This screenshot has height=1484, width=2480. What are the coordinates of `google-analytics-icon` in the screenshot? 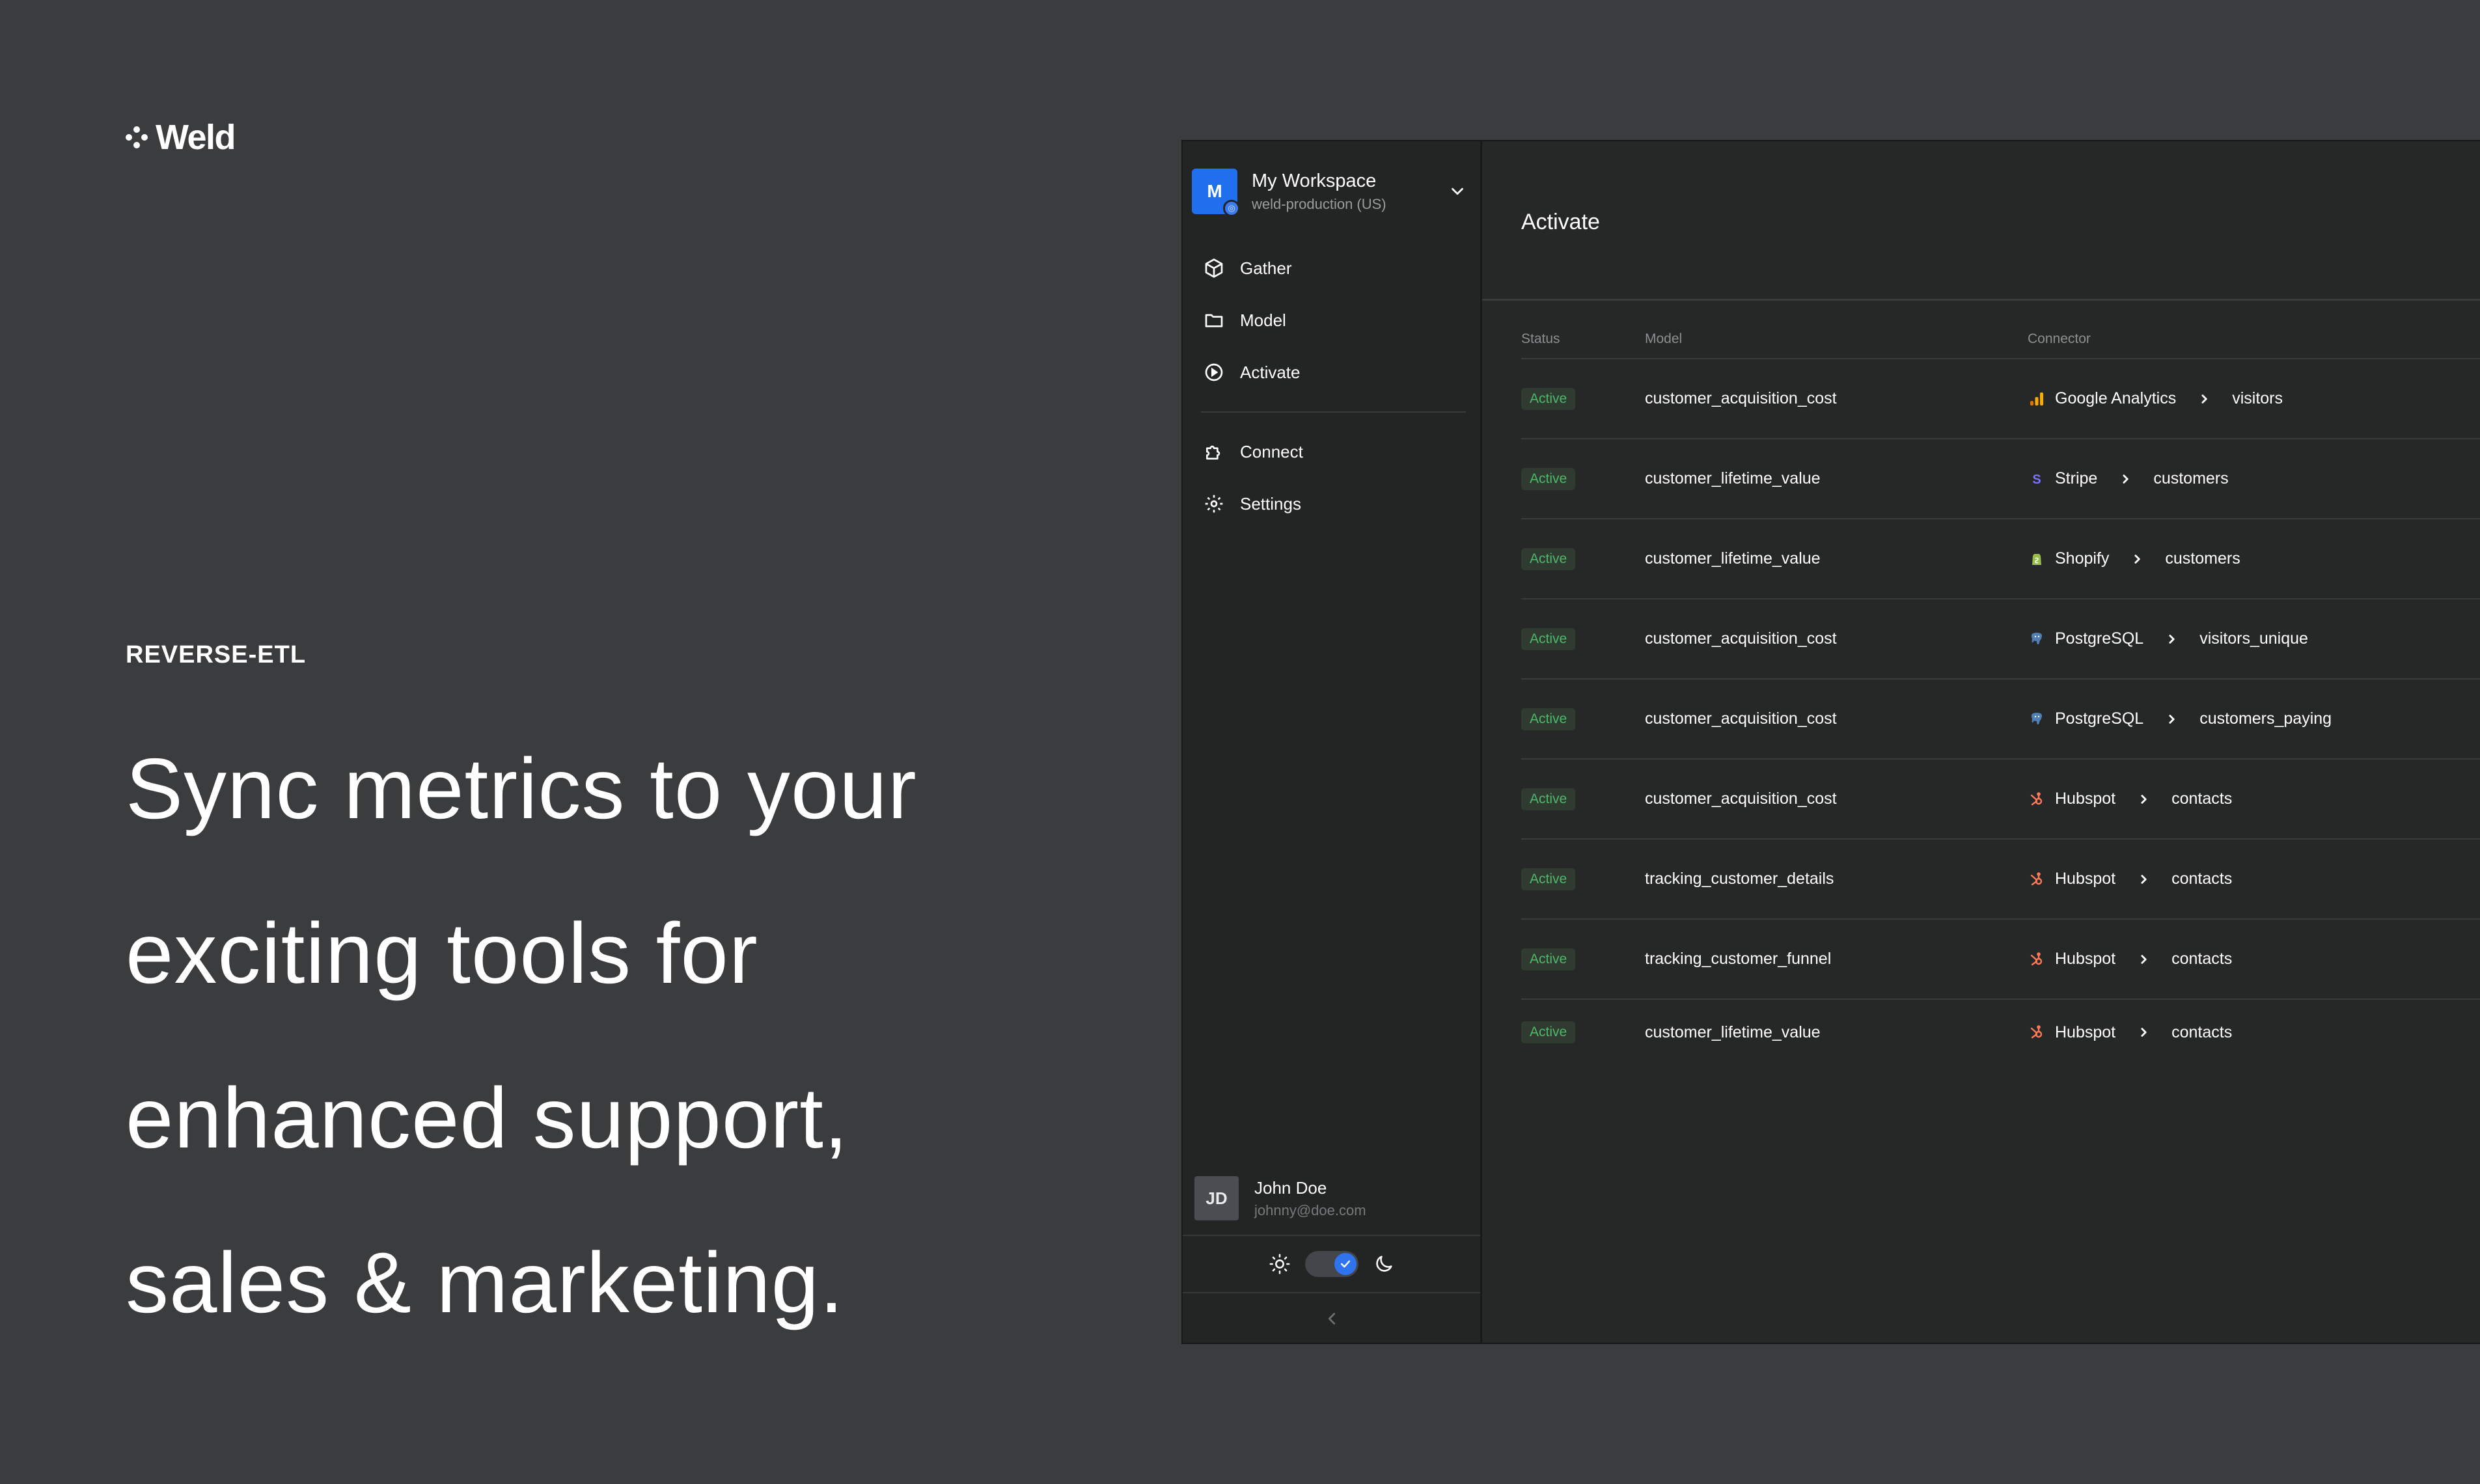 It's located at (2037, 399).